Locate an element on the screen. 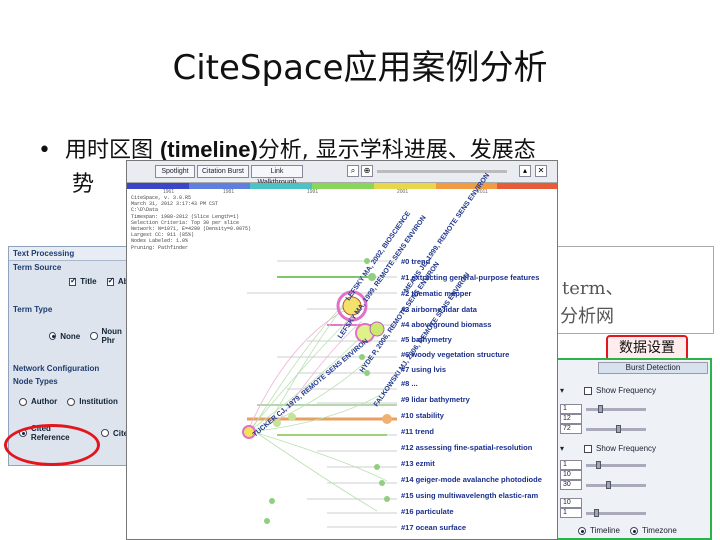  cited-author-radio is located at coordinates (105, 433).